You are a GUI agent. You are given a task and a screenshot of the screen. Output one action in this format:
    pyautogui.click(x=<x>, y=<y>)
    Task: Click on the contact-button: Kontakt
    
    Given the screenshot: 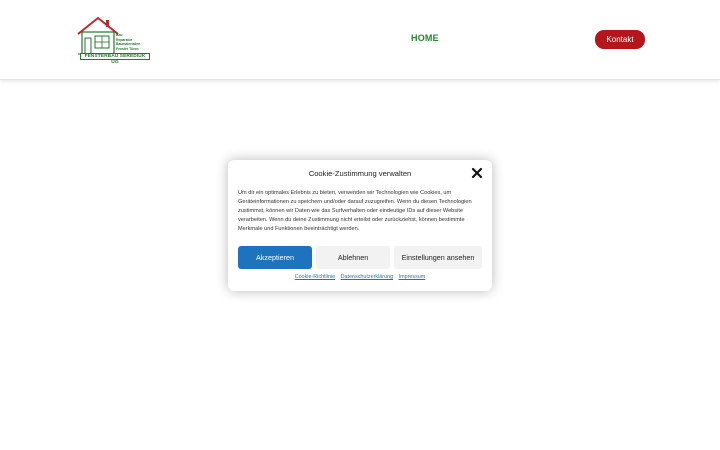 What is the action you would take?
    pyautogui.click(x=620, y=39)
    